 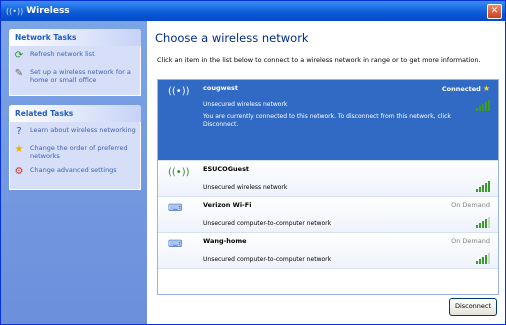 What do you see at coordinates (75, 113) in the screenshot?
I see `related-tasks-title: Related Tasks` at bounding box center [75, 113].